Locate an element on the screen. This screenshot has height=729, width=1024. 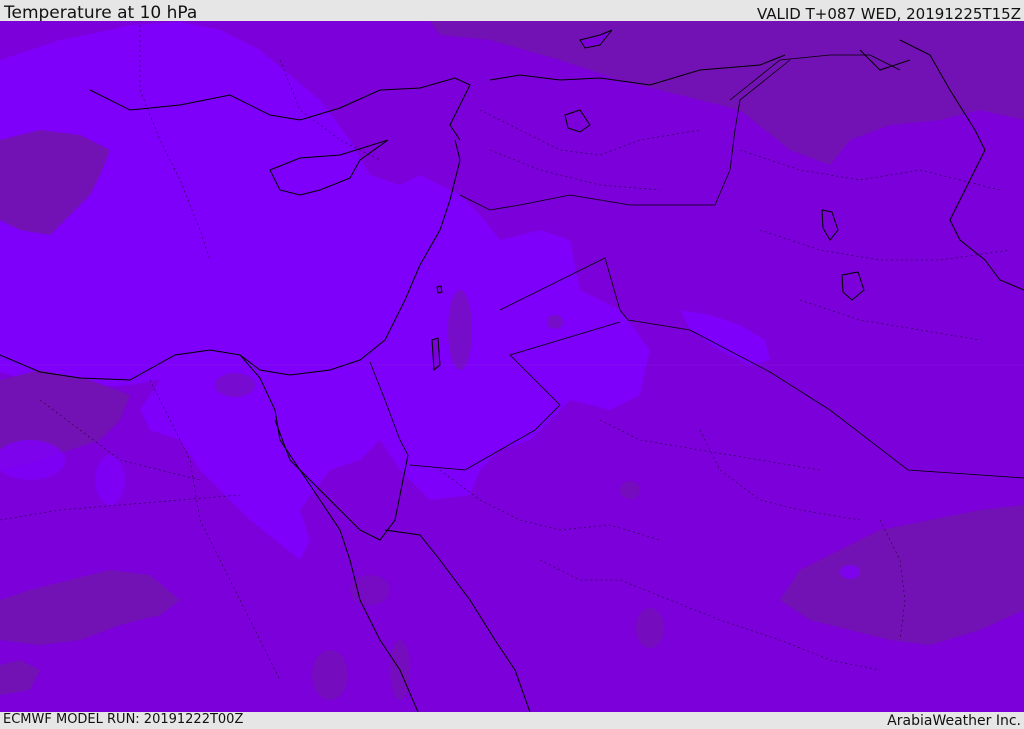
sea-of-galilee is located at coordinates (439, 289).